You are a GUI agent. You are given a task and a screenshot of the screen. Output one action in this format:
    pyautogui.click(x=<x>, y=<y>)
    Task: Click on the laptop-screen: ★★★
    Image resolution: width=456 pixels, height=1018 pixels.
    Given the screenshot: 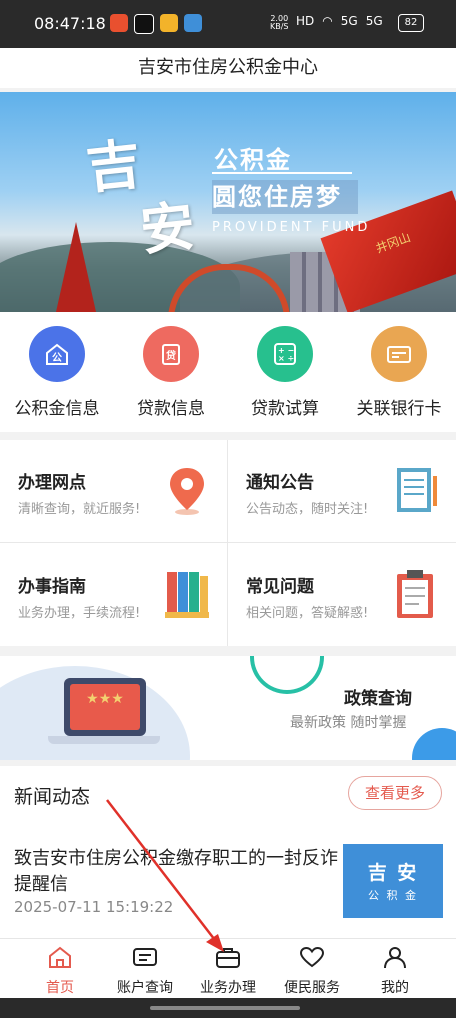 What is the action you would take?
    pyautogui.click(x=105, y=707)
    